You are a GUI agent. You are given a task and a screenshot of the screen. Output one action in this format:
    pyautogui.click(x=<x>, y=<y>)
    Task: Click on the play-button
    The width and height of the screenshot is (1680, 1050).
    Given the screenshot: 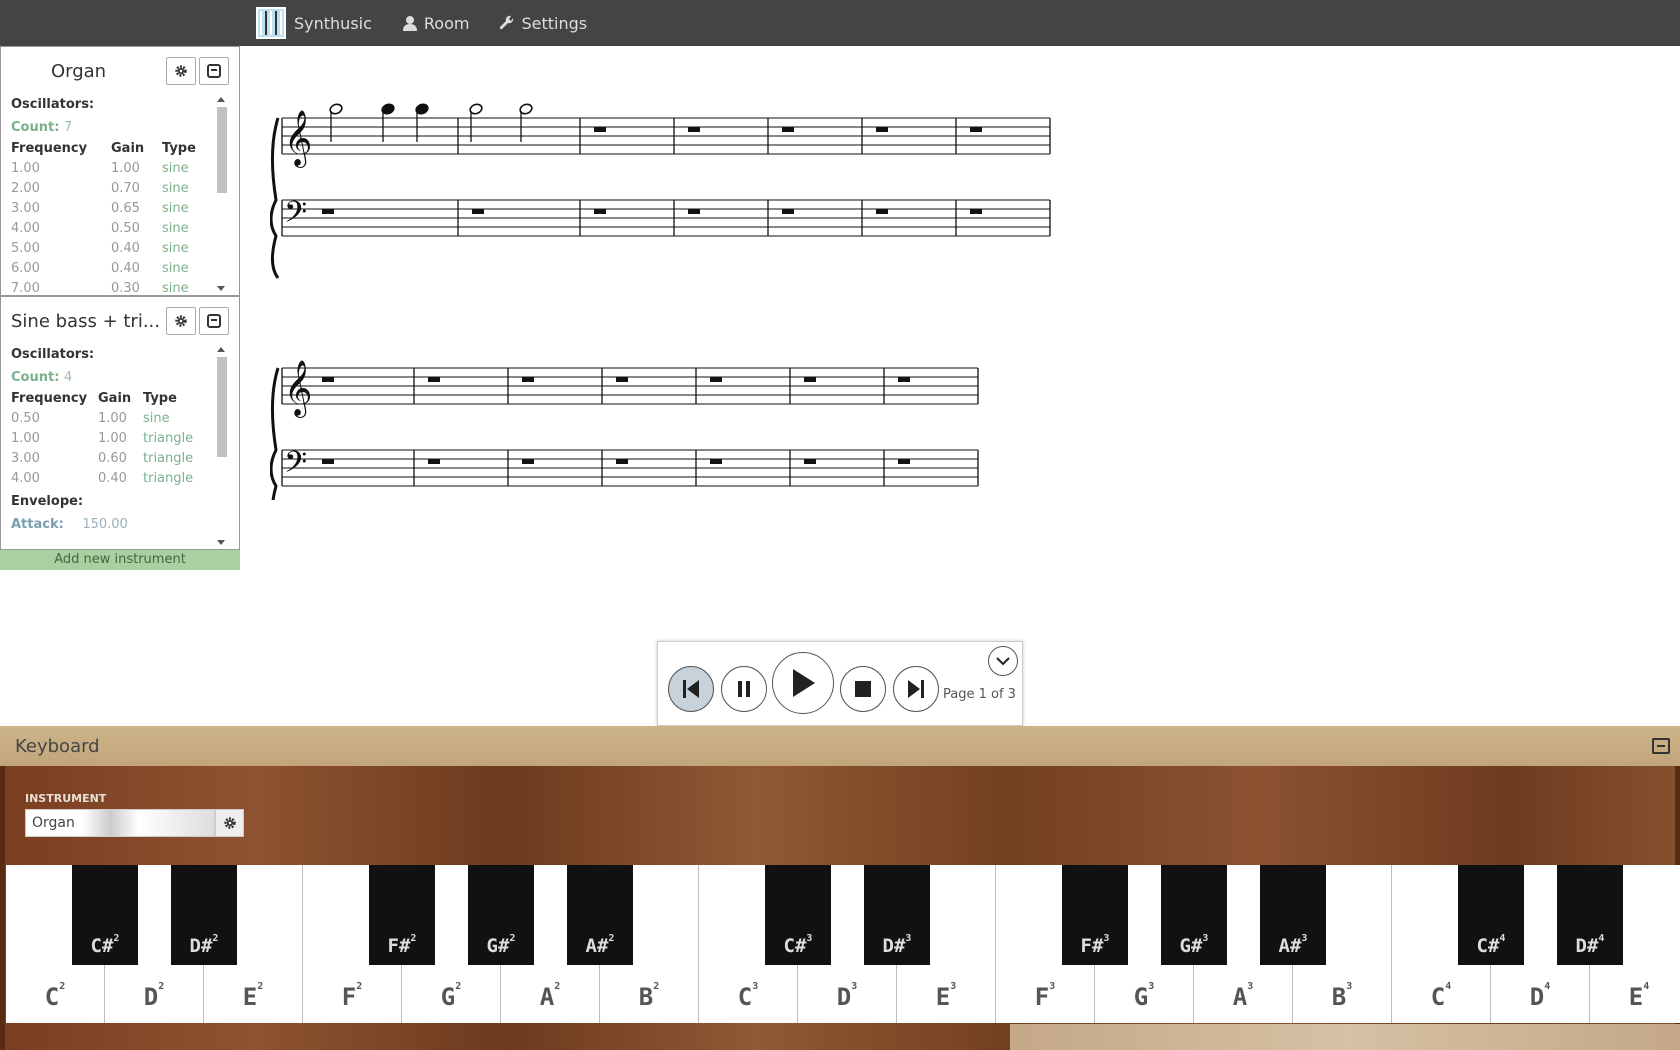 What is the action you would take?
    pyautogui.click(x=803, y=683)
    